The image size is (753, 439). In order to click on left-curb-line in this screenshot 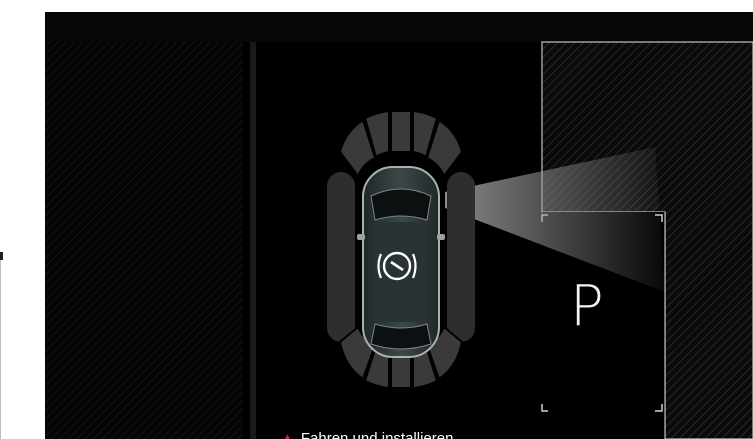, I will do `click(253, 240)`.